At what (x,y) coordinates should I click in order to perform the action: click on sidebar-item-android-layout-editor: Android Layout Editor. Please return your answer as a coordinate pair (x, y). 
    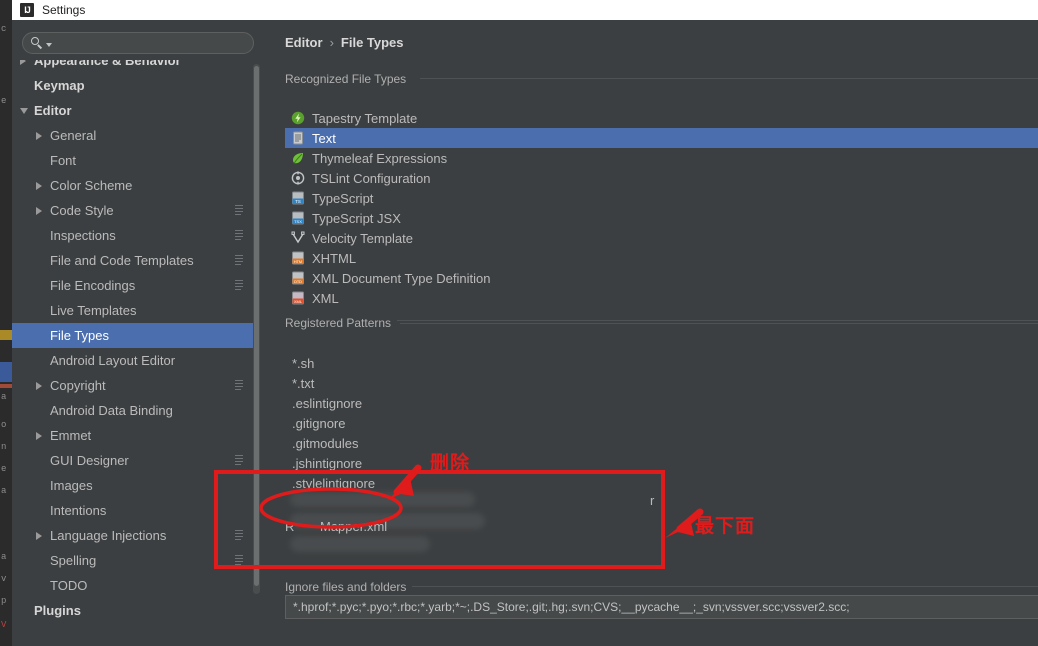
    Looking at the image, I should click on (136, 360).